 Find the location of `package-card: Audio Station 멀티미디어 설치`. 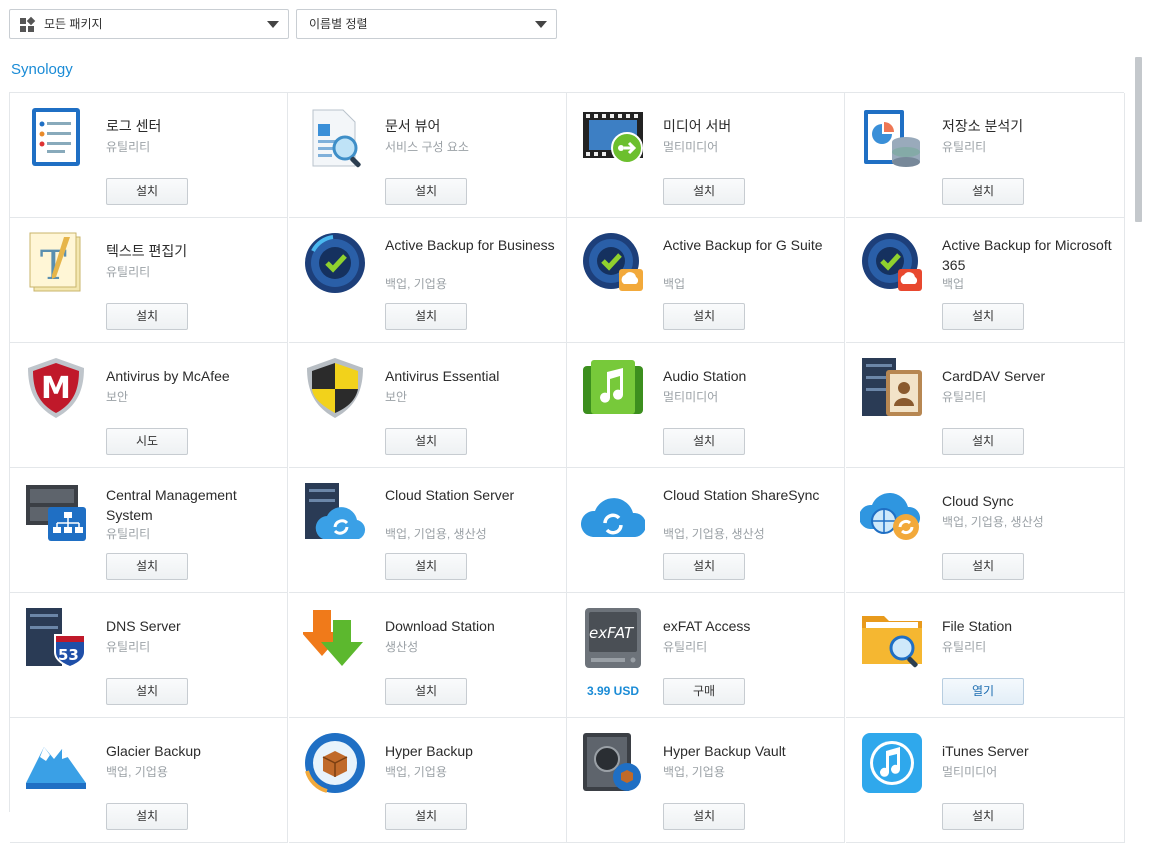

package-card: Audio Station 멀티미디어 설치 is located at coordinates (706, 405).